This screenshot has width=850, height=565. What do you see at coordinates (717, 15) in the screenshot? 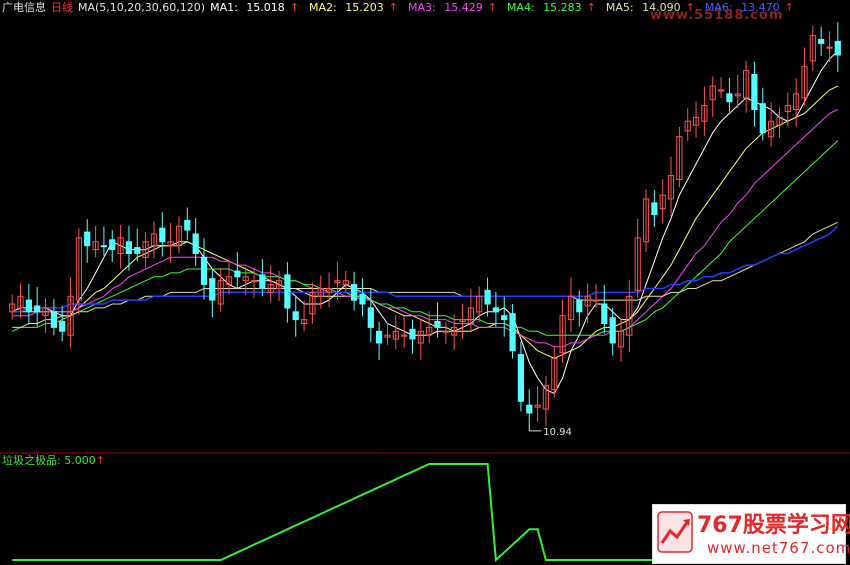
I see `top-watermark: www.55188.com` at bounding box center [717, 15].